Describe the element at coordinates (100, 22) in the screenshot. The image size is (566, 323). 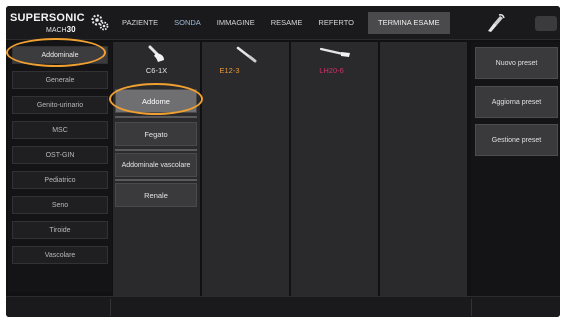
I see `gears-icon` at that location.